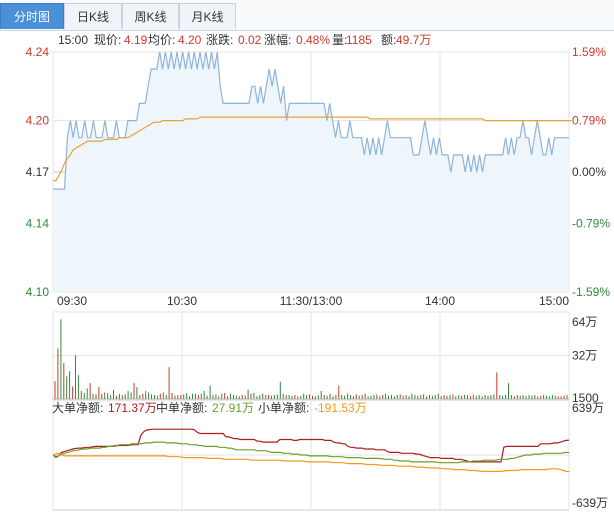 Image resolution: width=614 pixels, height=517 pixels. I want to click on info-time: 15:00, so click(73, 40).